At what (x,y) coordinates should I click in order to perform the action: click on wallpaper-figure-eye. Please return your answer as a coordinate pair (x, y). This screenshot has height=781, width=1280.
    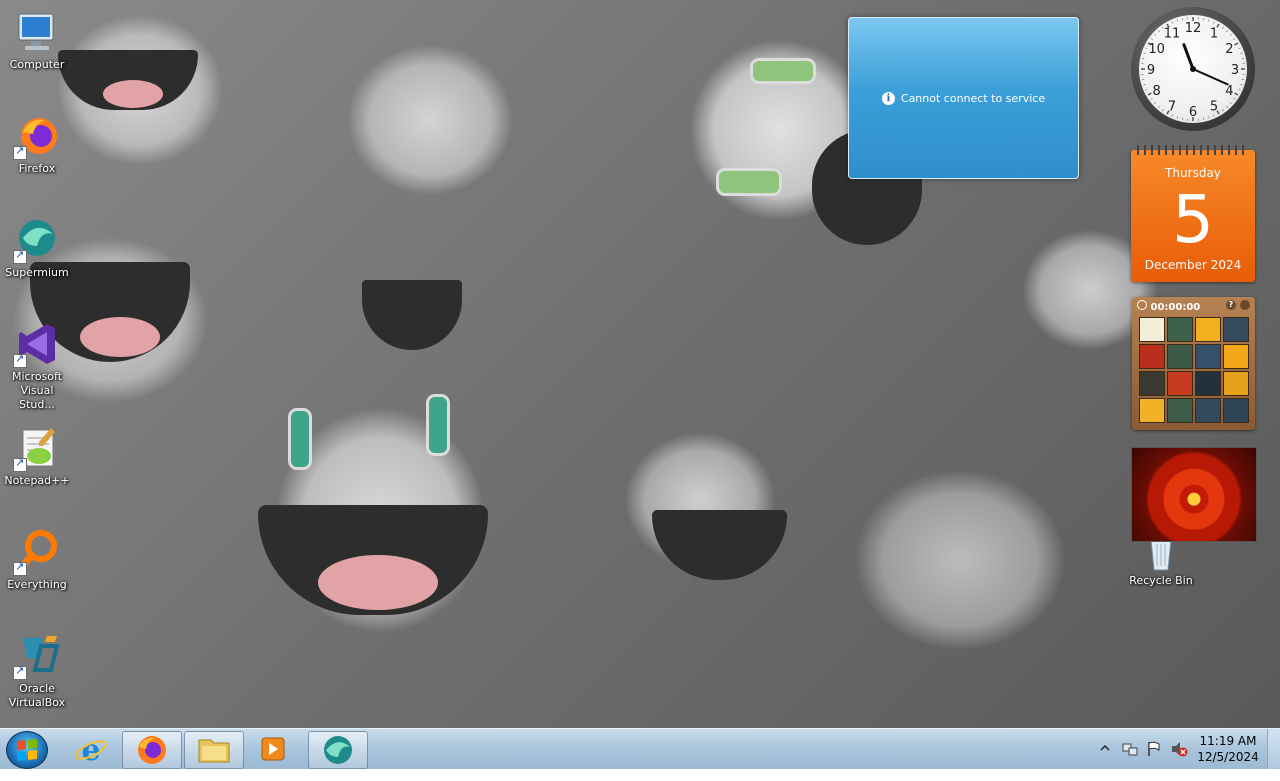
    Looking at the image, I should click on (300, 439).